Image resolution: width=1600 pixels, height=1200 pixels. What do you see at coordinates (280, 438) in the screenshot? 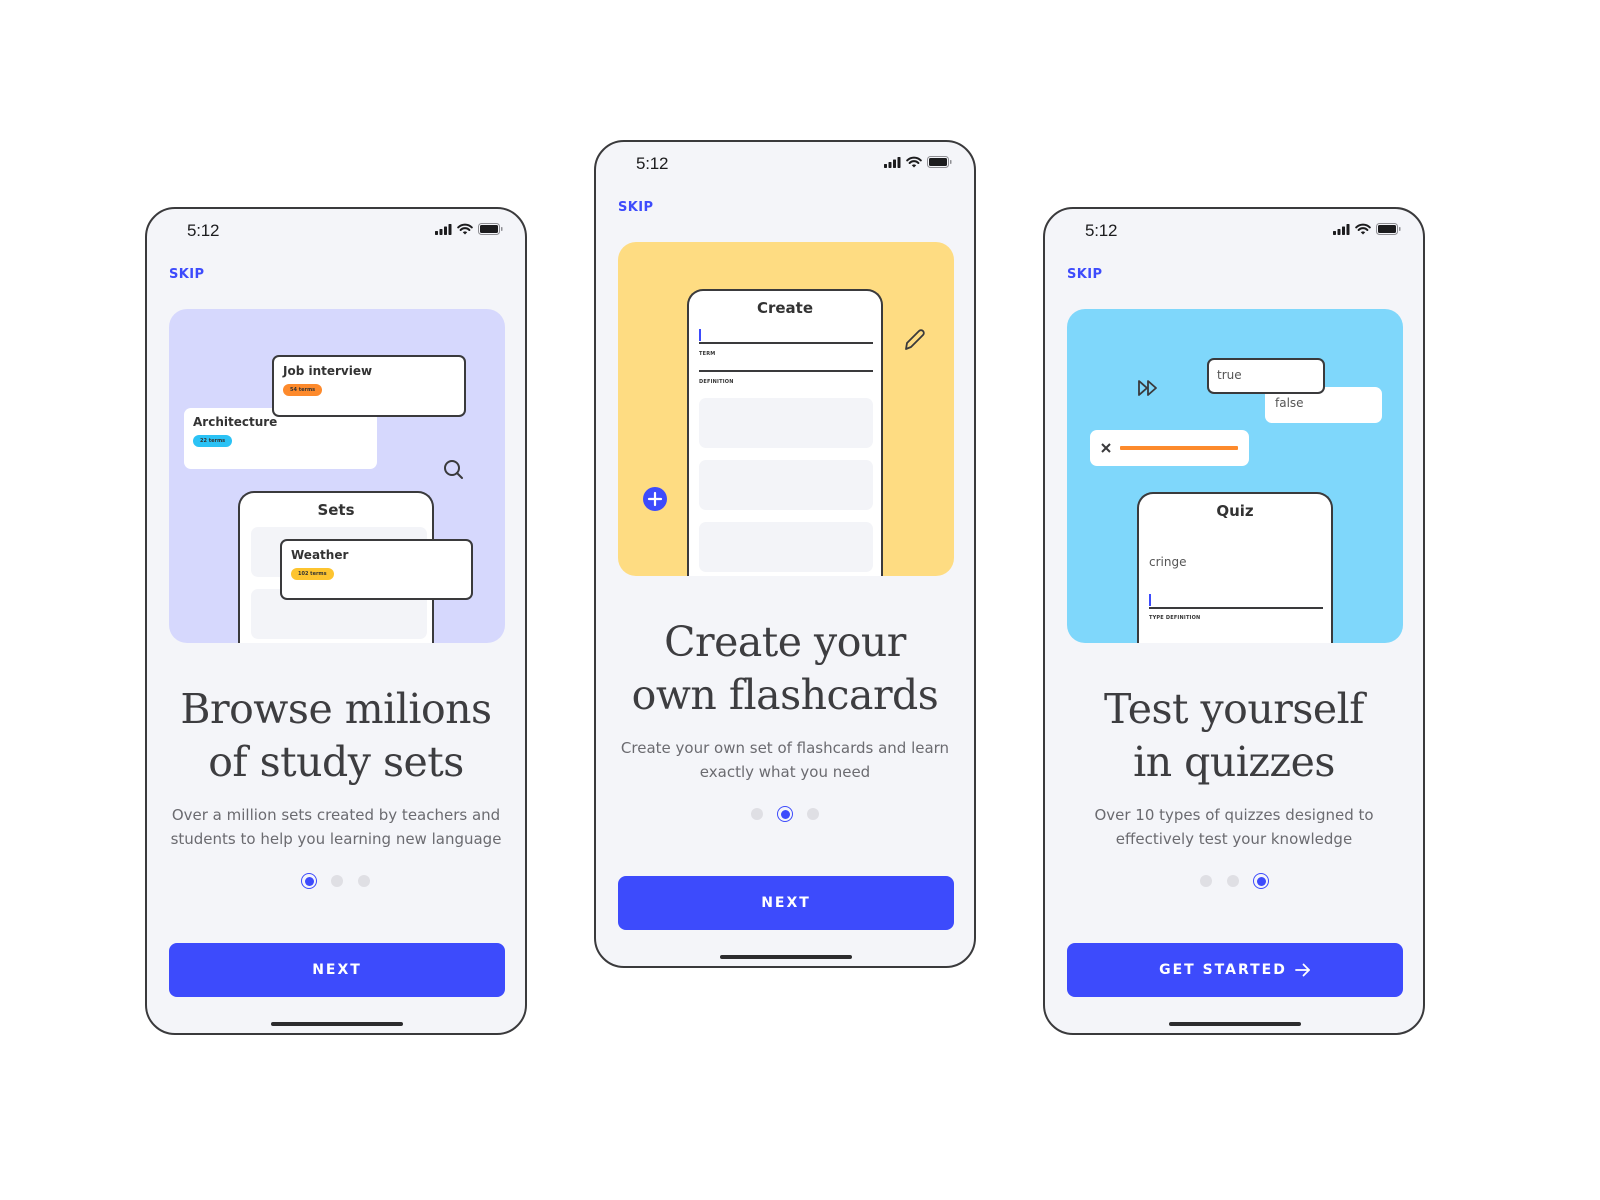
I see `set-card-architecture: Architecture 22 terms` at bounding box center [280, 438].